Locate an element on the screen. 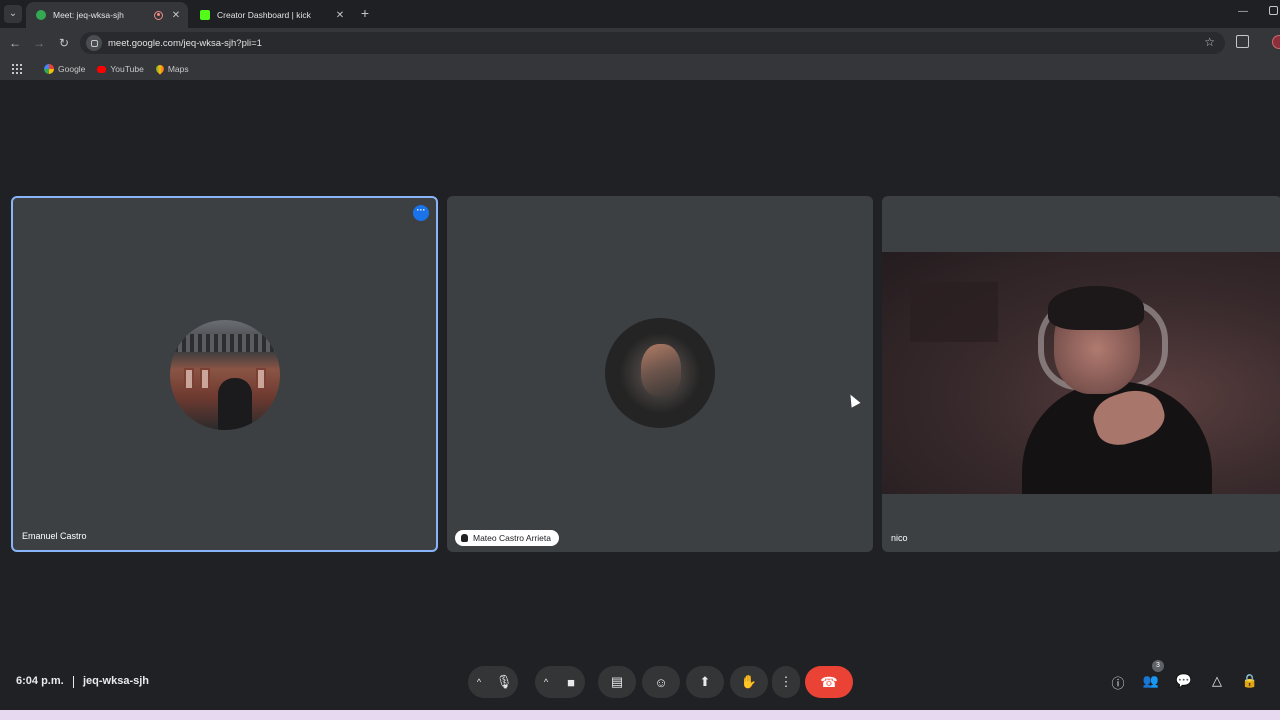 The width and height of the screenshot is (1280, 720). participant-video is located at coordinates (1081, 373).